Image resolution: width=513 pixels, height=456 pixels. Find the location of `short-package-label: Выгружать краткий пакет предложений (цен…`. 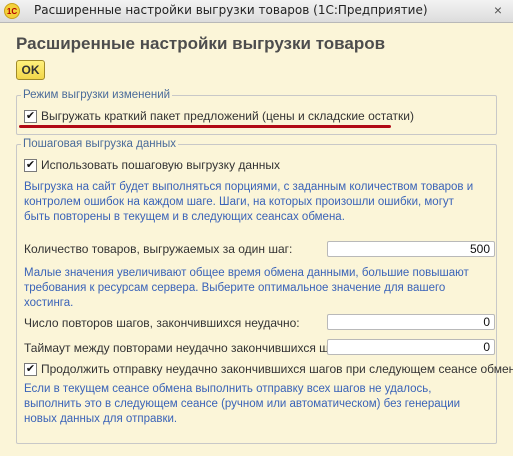

short-package-label: Выгружать краткий пакет предложений (цен… is located at coordinates (227, 116).